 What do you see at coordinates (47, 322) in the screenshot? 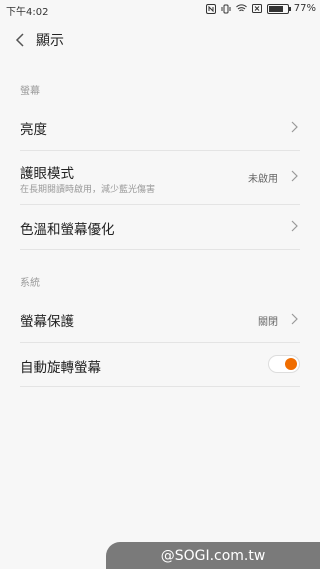
I see `row-label: 螢幕保護` at bounding box center [47, 322].